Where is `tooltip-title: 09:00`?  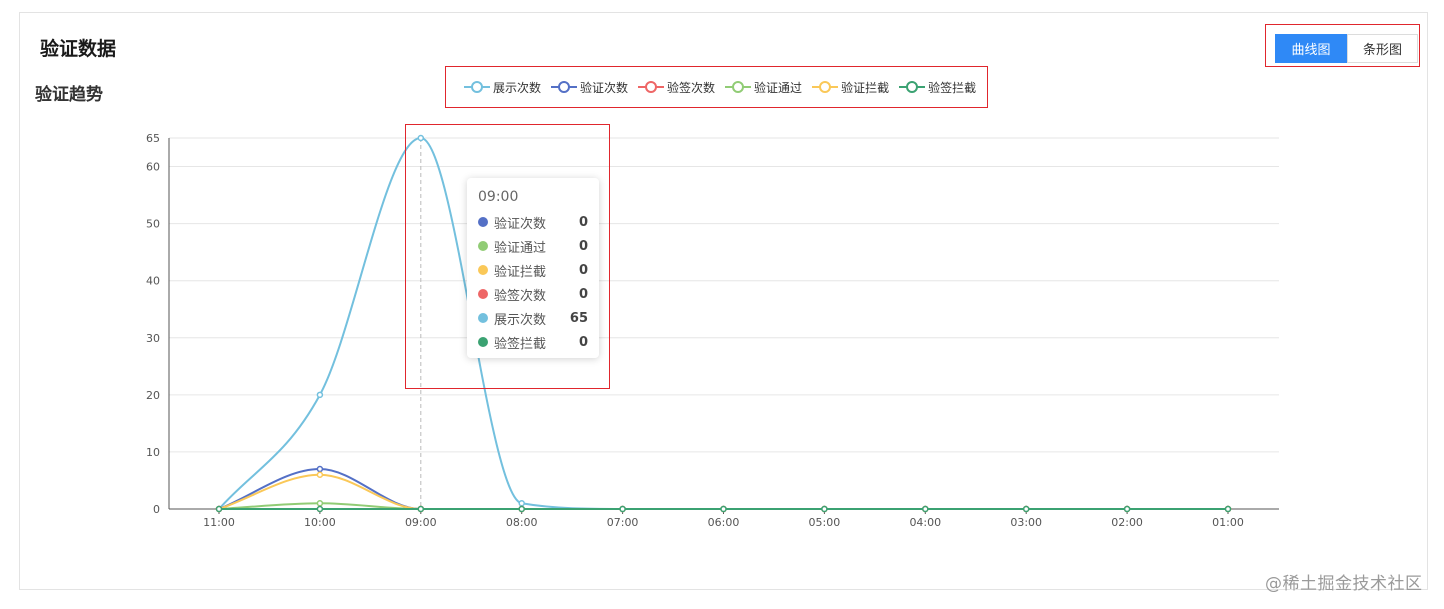
tooltip-title: 09:00 is located at coordinates (498, 197).